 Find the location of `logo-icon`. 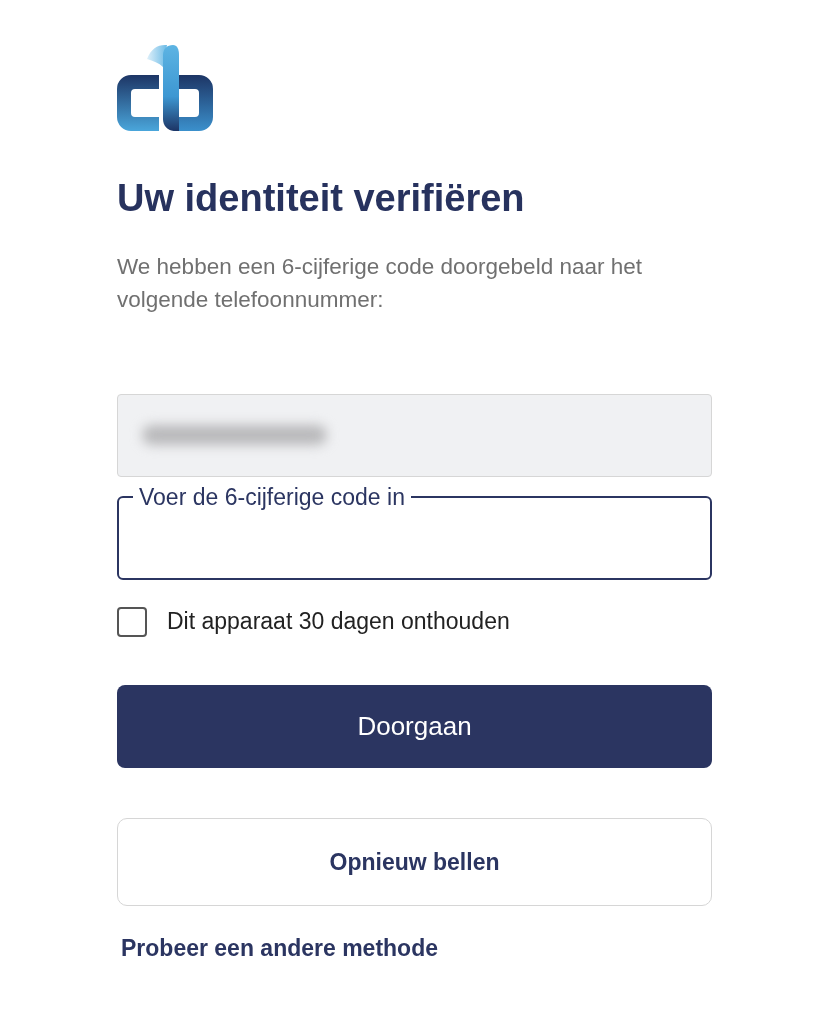

logo-icon is located at coordinates (165, 88).